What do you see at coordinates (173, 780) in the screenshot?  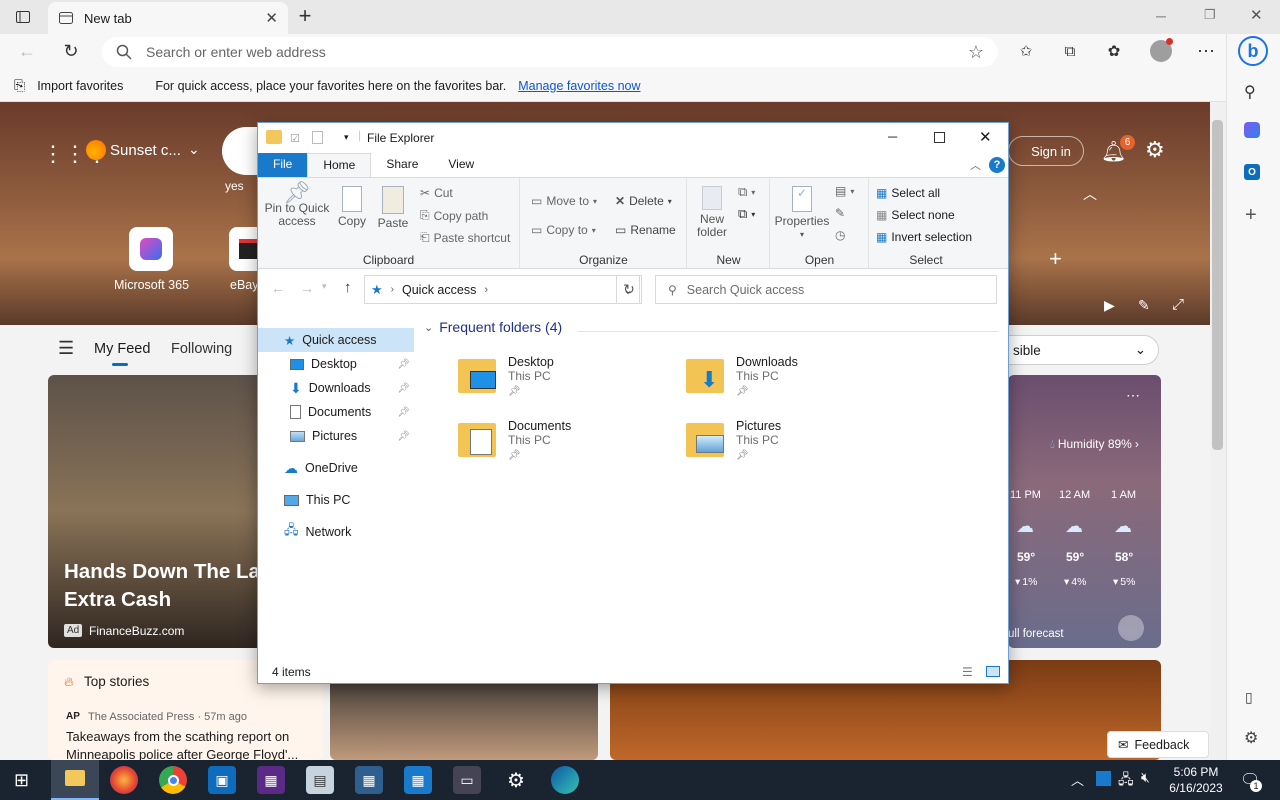 I see `chrome-icon` at bounding box center [173, 780].